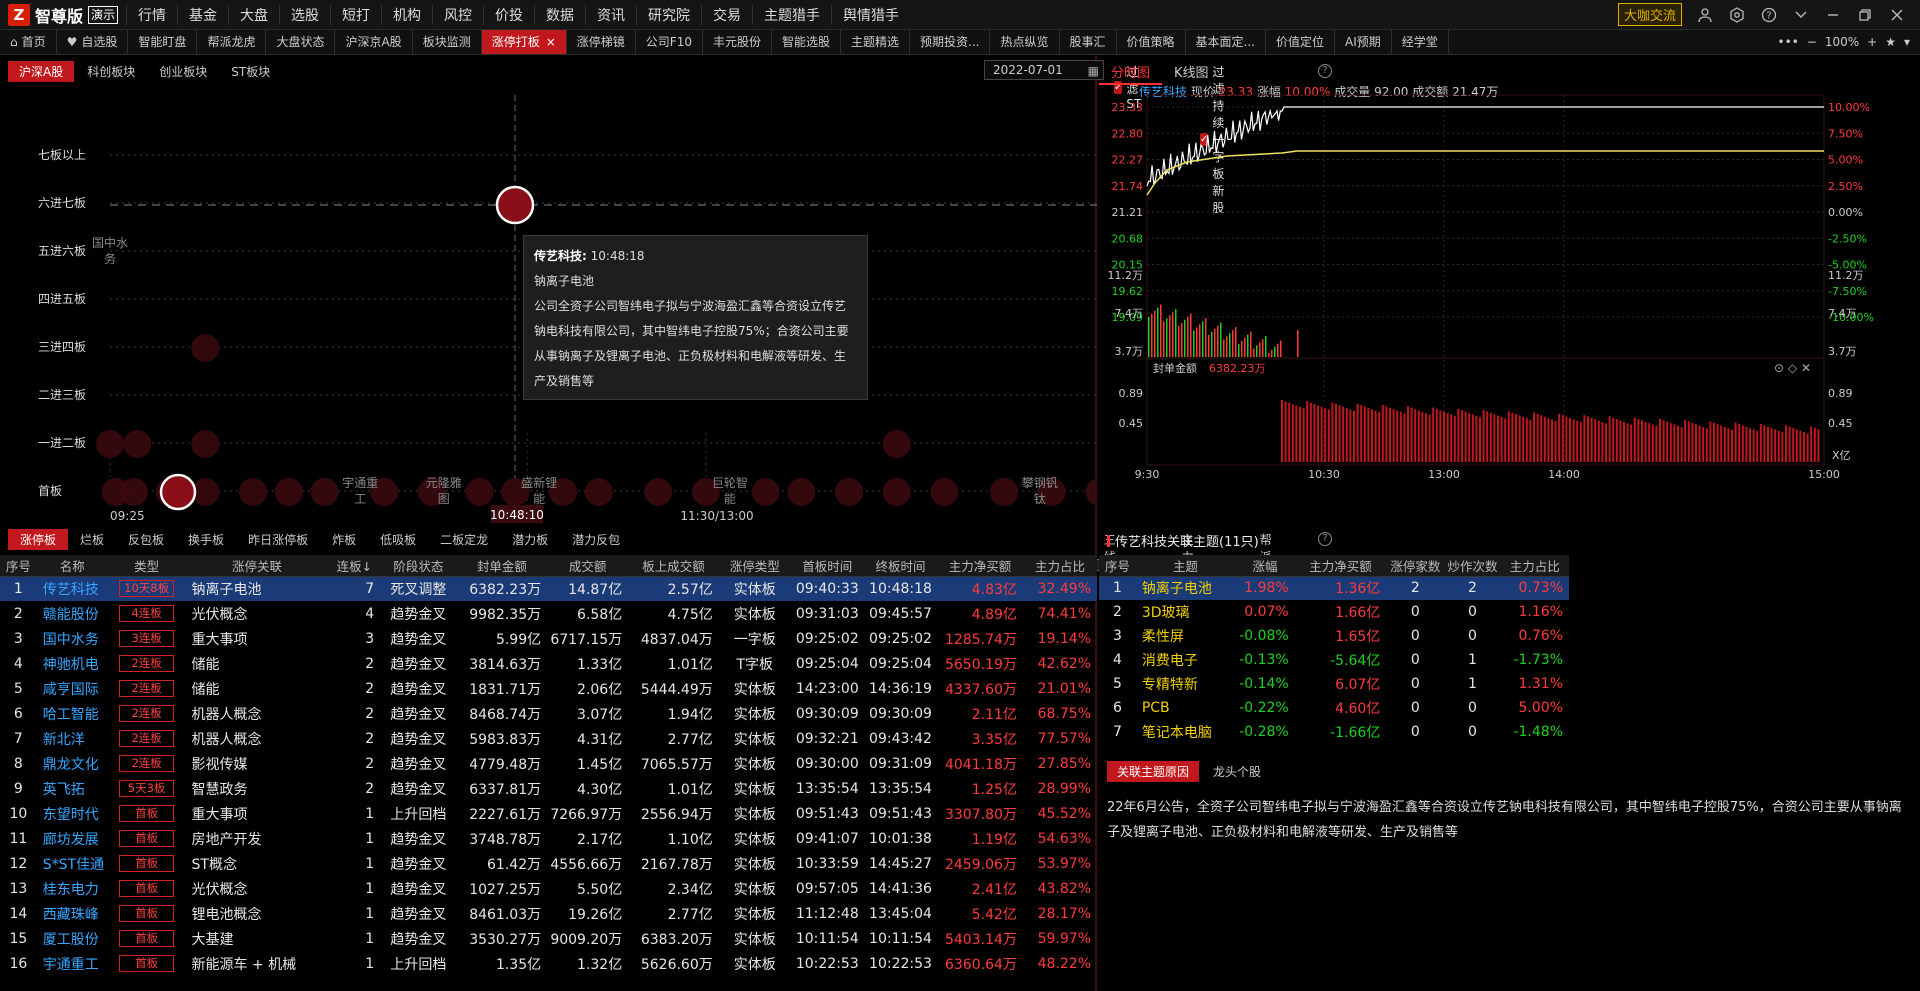  Describe the element at coordinates (41, 71) in the screenshot. I see `subtab-0: 沪深A股` at that location.